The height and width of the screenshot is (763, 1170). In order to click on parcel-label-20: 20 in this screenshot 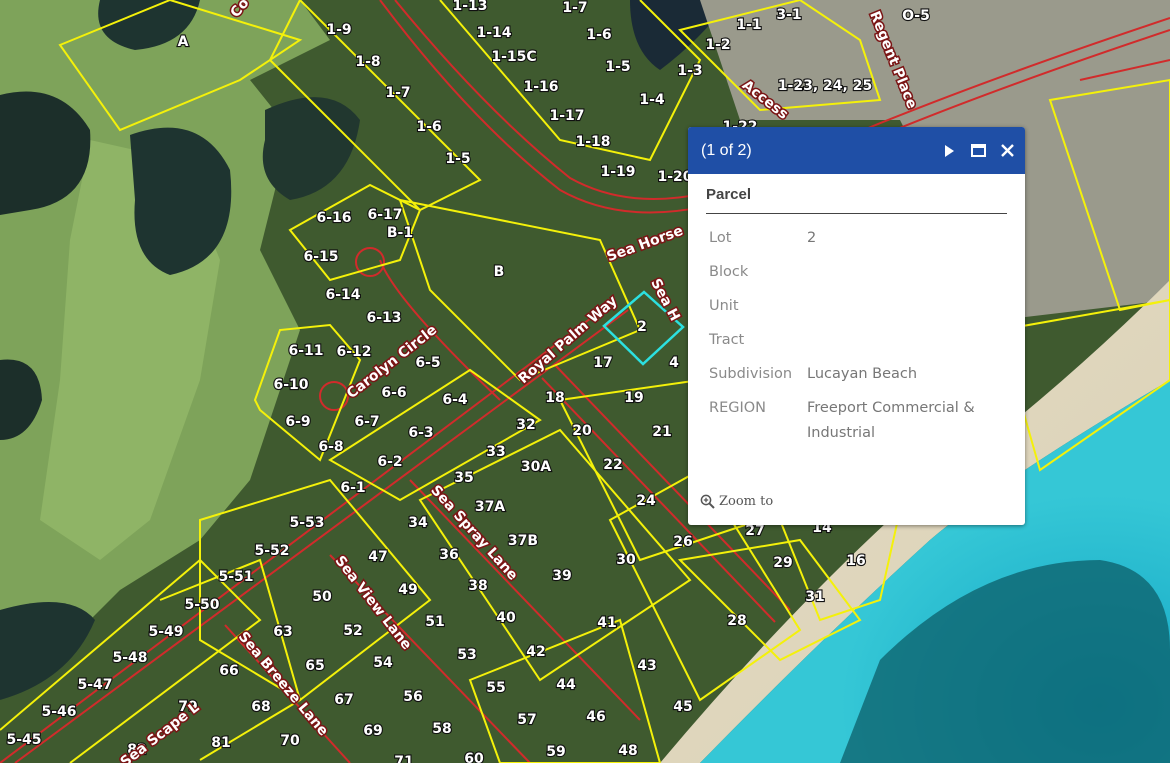, I will do `click(582, 431)`.